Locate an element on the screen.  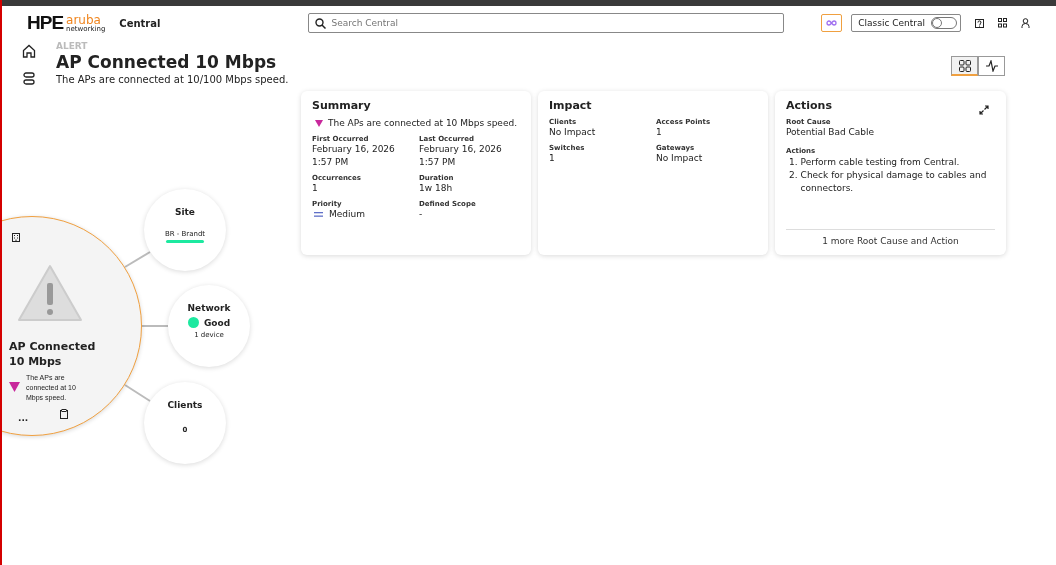
node-title: Site is located at coordinates (185, 212).